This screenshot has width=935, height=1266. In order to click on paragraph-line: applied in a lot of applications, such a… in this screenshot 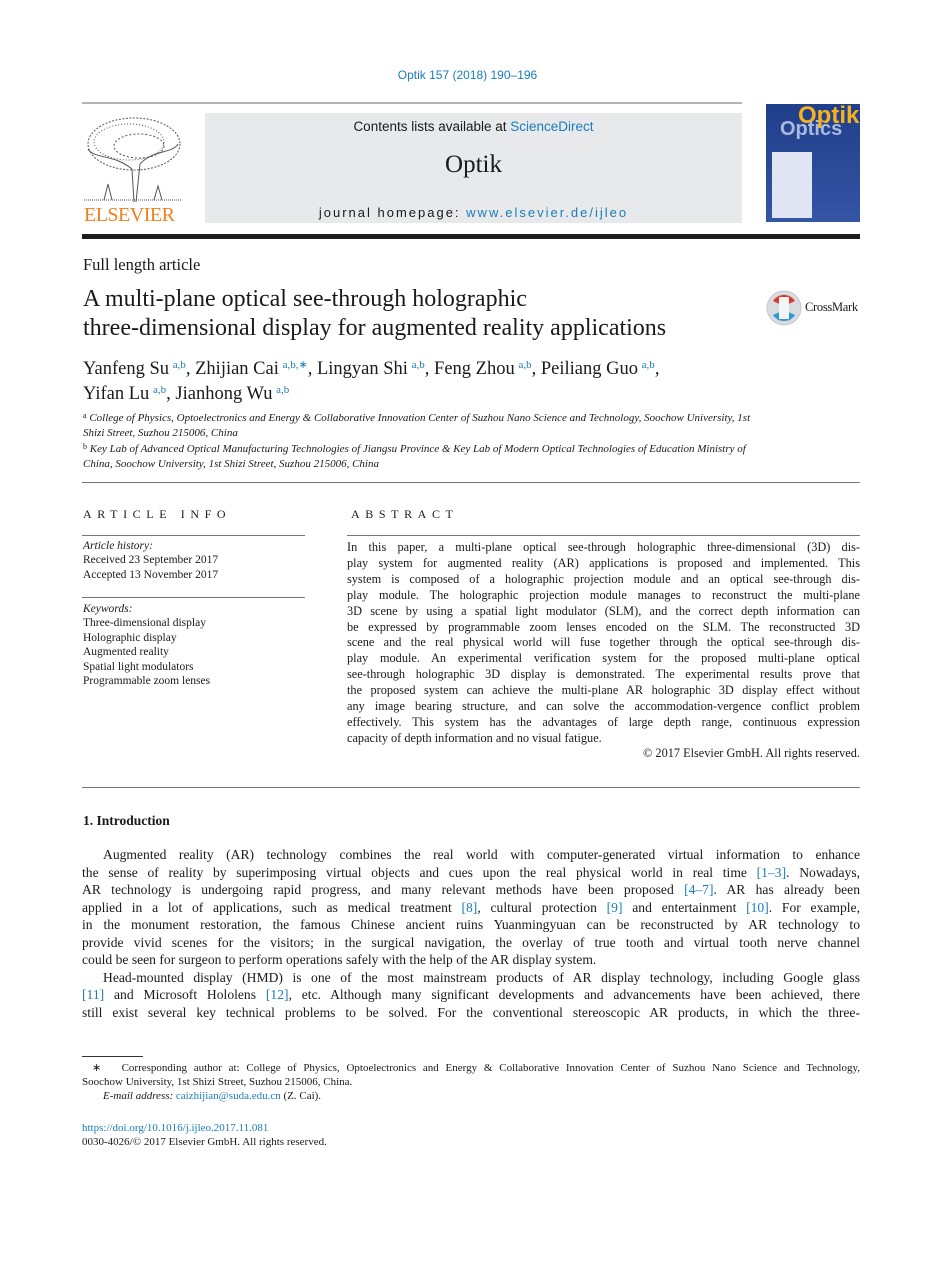, I will do `click(471, 909)`.